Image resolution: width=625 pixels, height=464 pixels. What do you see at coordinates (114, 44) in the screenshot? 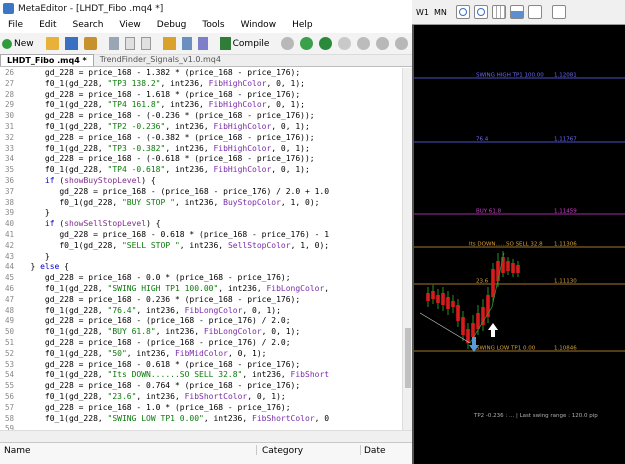
I see `cut-button` at bounding box center [114, 44].